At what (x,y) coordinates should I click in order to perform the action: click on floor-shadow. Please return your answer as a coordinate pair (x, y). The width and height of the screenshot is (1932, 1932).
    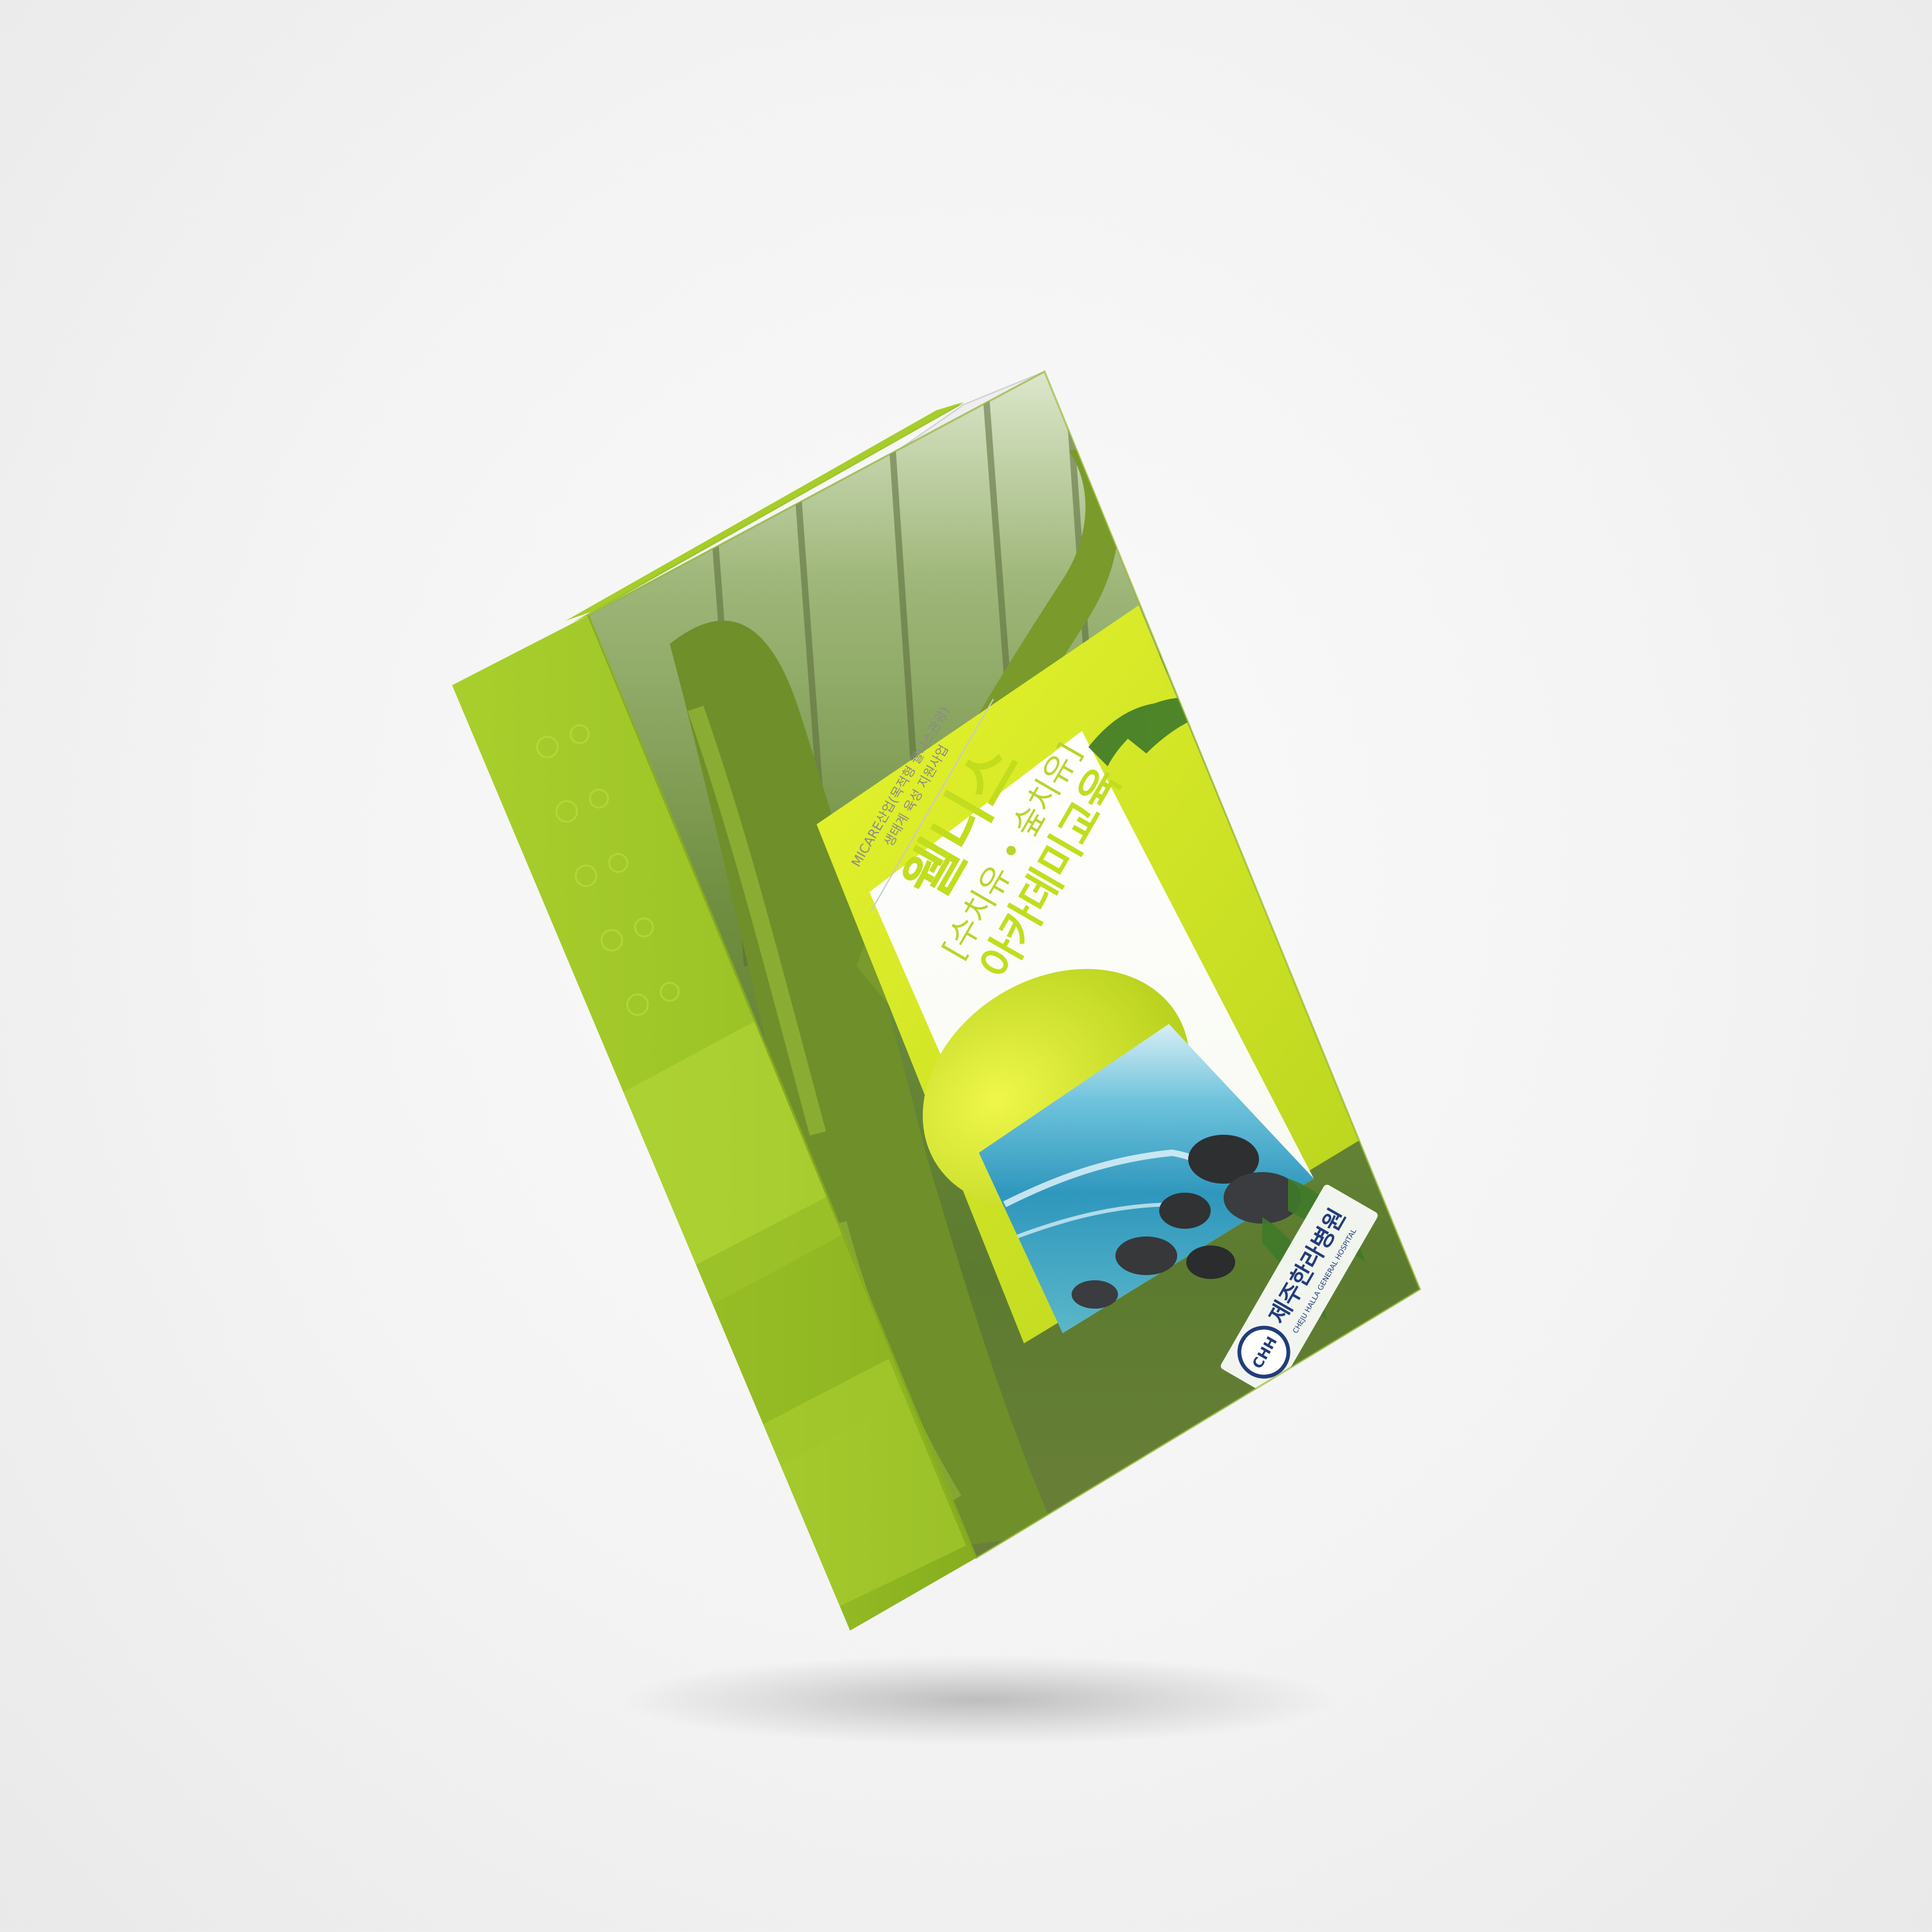
    Looking at the image, I should click on (979, 1700).